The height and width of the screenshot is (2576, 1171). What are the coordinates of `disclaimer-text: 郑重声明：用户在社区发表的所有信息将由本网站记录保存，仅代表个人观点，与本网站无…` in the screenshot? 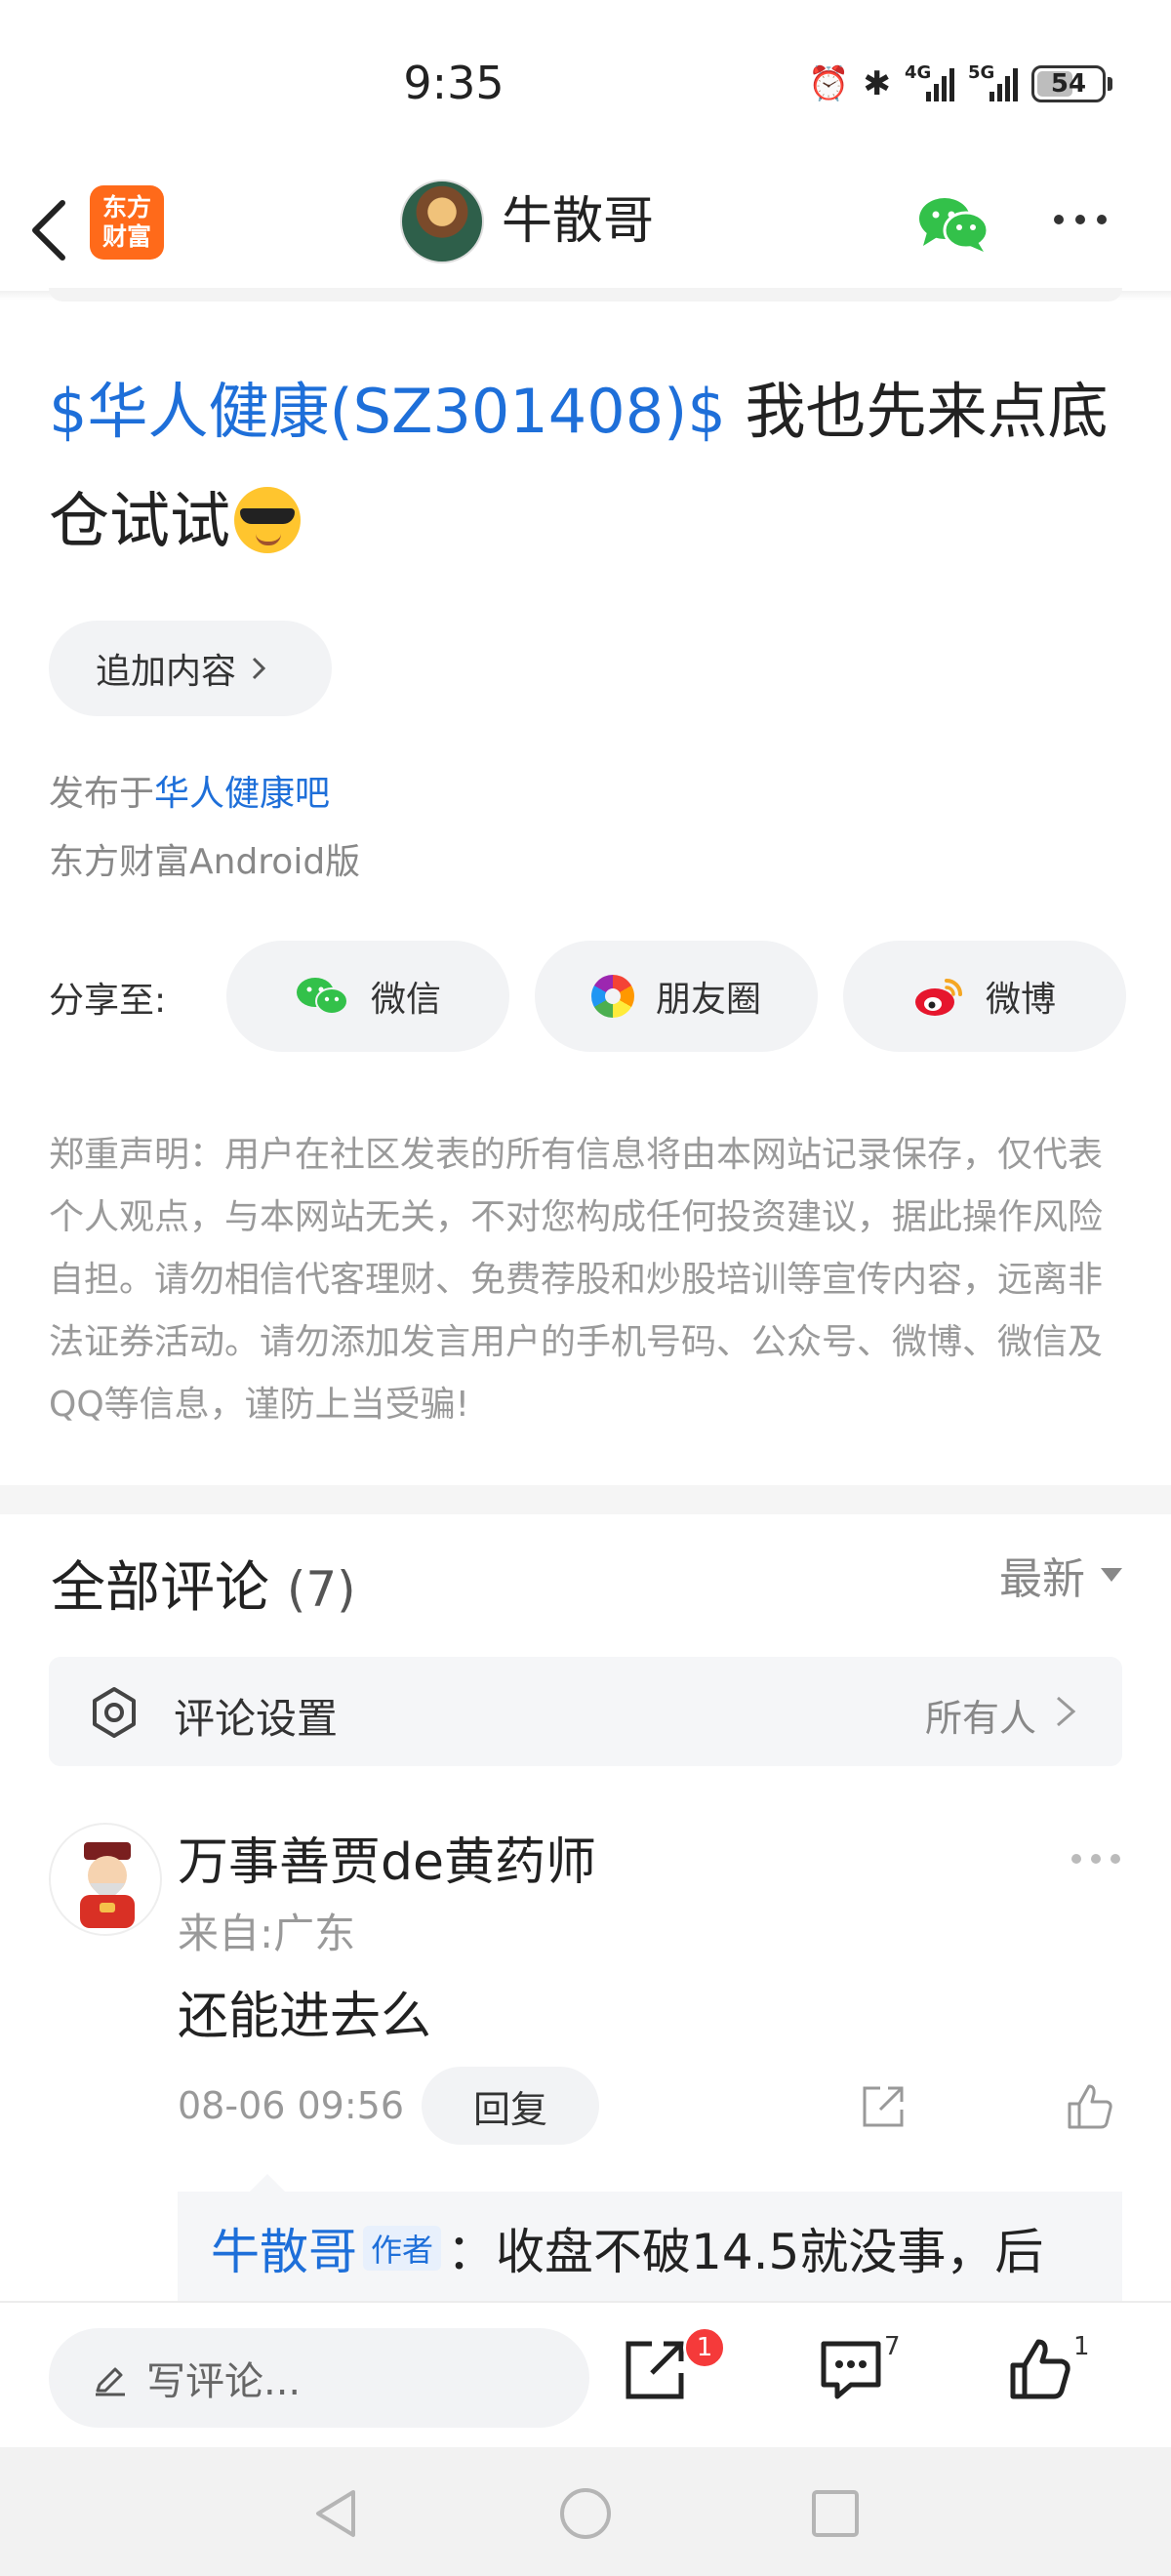 It's located at (576, 1280).